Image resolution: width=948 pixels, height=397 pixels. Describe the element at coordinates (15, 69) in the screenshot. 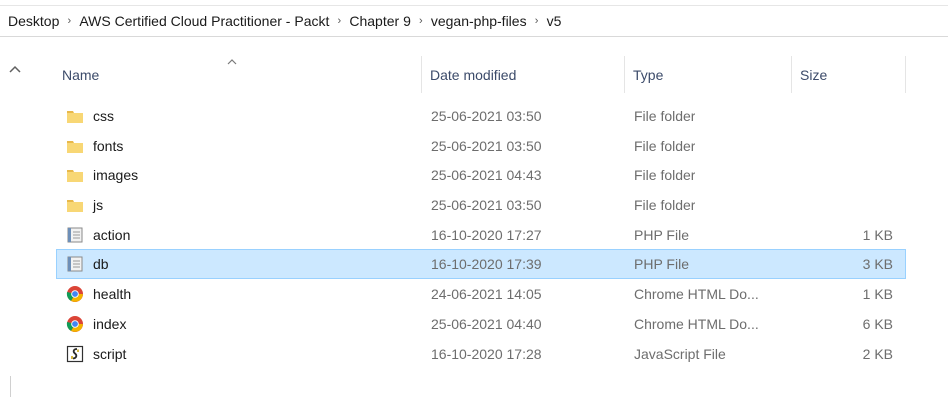

I see `scroll-up-icon` at that location.